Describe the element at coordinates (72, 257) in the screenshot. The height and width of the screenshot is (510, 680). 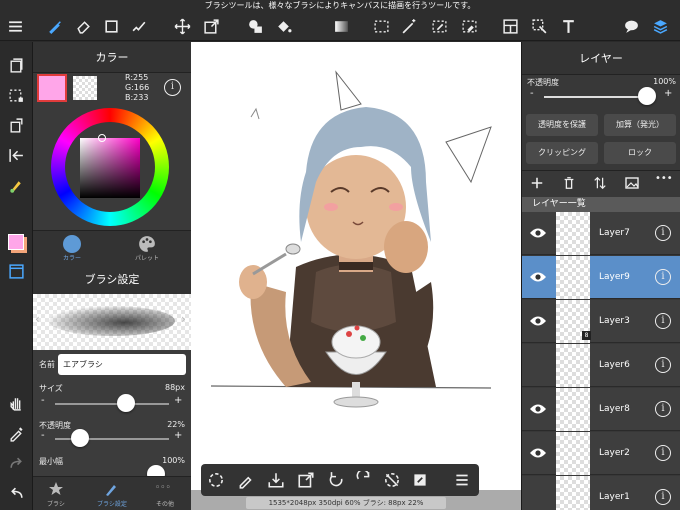
I see `tab-color: カラー` at that location.